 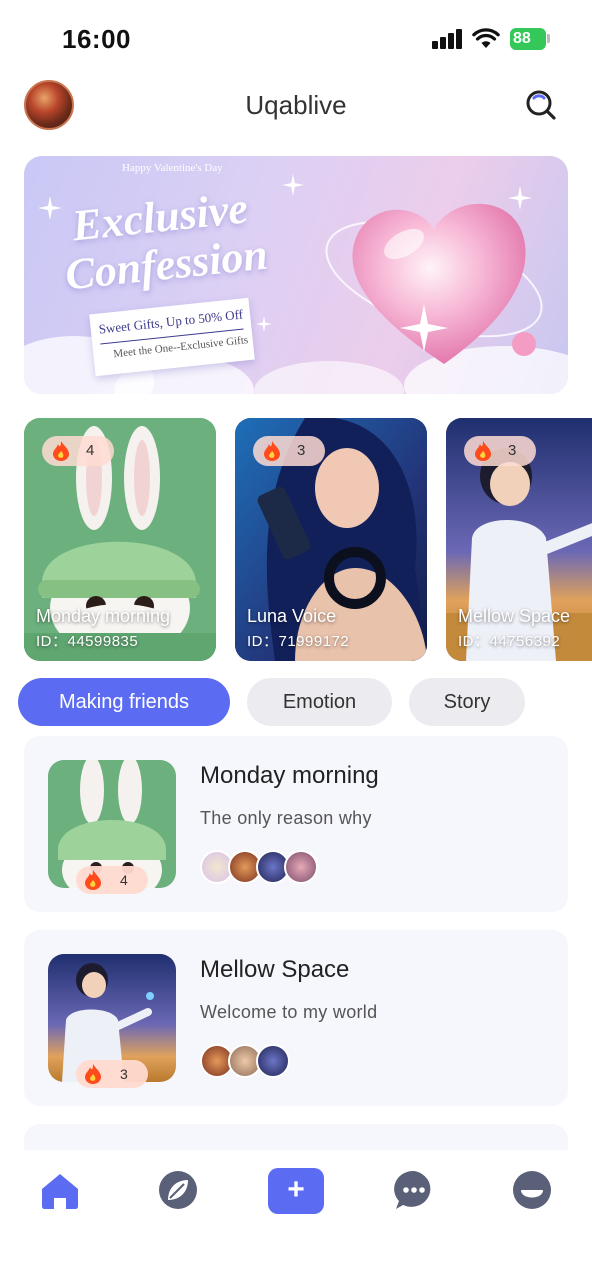 What do you see at coordinates (60, 1190) in the screenshot?
I see `home-icon` at bounding box center [60, 1190].